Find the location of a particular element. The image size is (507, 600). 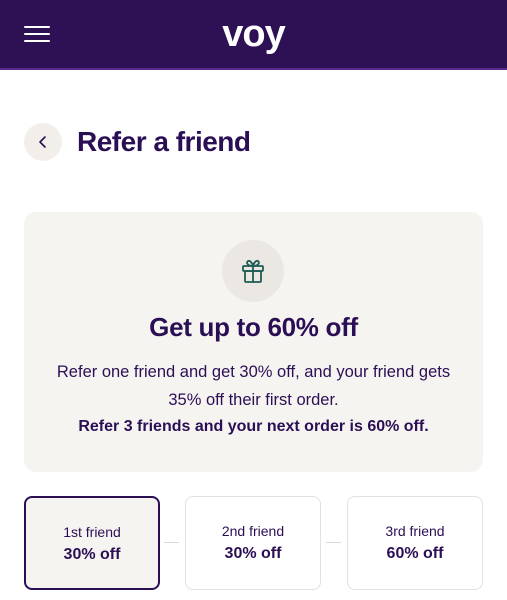

promo-heading: Get up to 60% off is located at coordinates (253, 327).